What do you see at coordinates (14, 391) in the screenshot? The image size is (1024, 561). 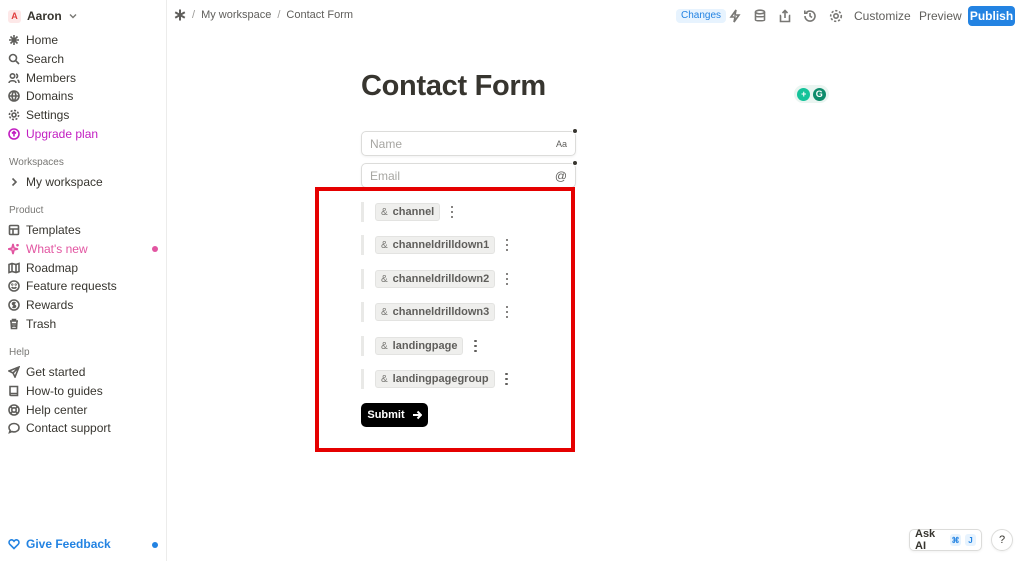 I see `book-icon` at bounding box center [14, 391].